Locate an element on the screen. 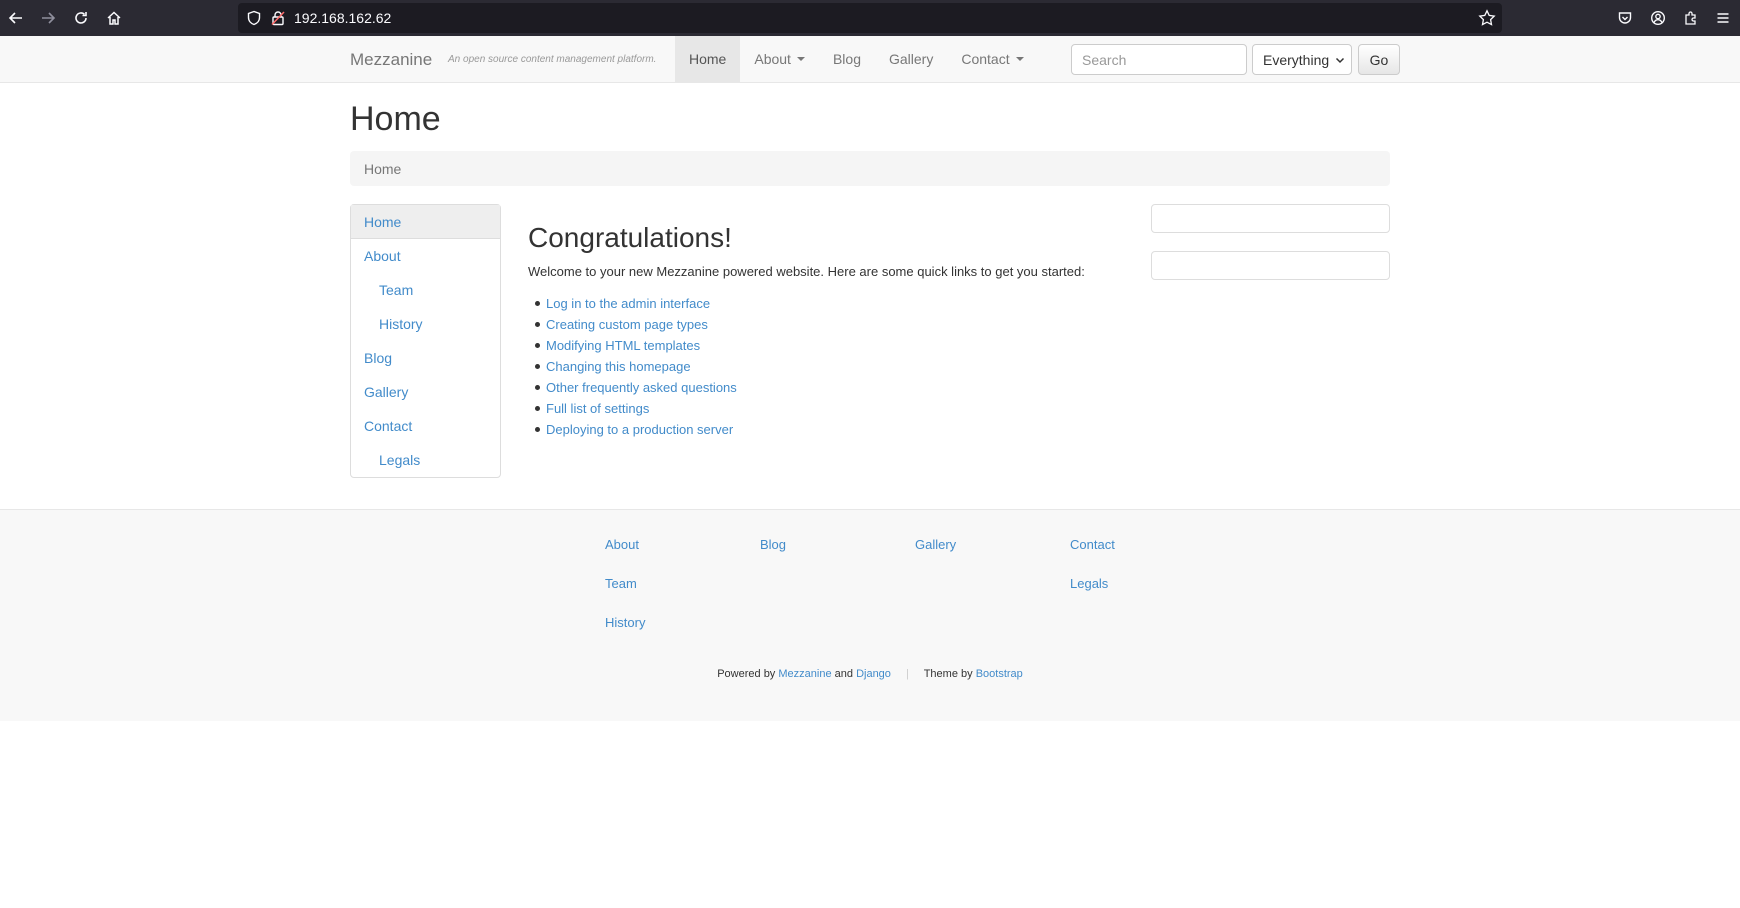 This screenshot has height=908, width=1740. footer-link-history: History is located at coordinates (625, 622).